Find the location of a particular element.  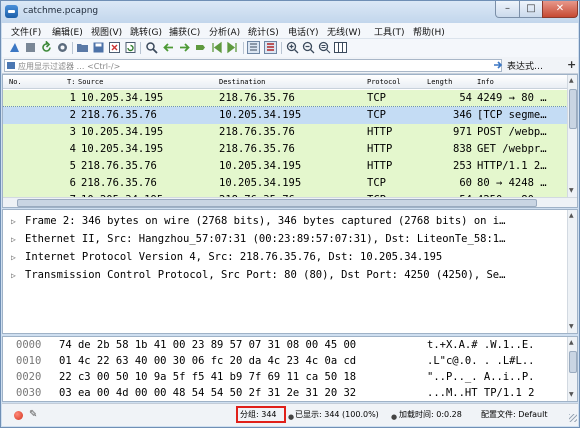

bytes-vscroll: ▲ ▼ is located at coordinates (572, 369).